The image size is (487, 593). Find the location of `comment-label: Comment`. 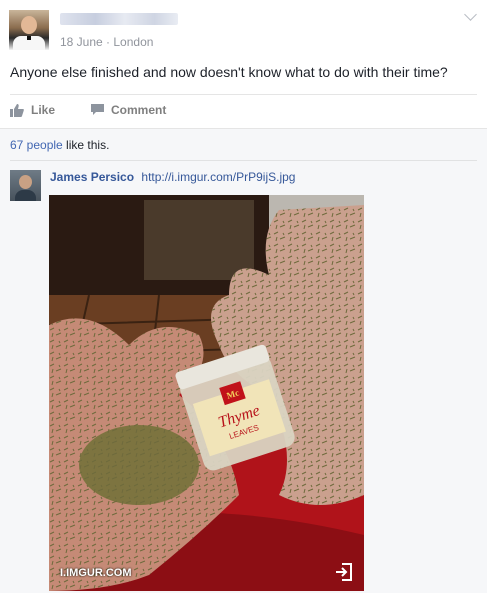

comment-label: Comment is located at coordinates (139, 110).